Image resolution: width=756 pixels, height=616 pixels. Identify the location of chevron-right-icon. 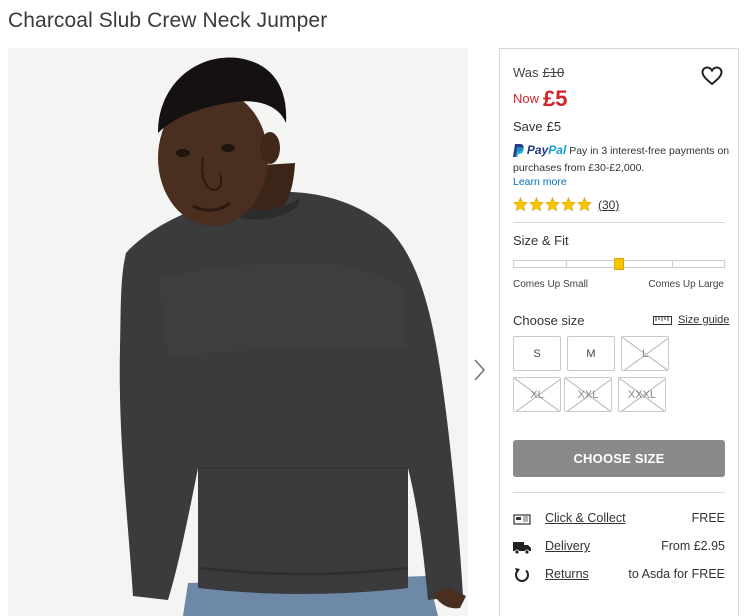
(480, 370).